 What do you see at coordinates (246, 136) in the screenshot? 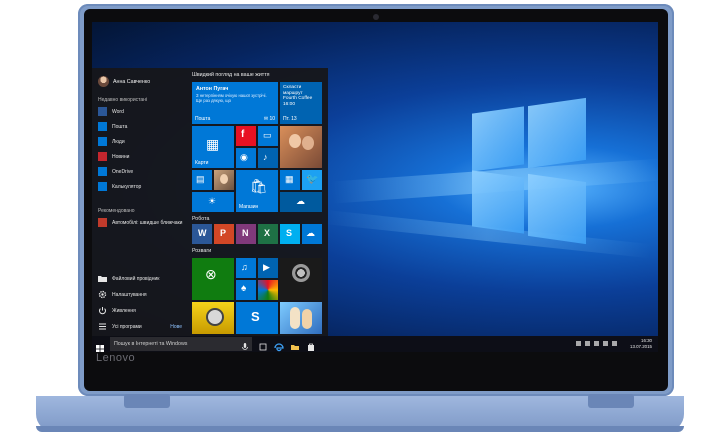
I see `flipboard-tile: f` at bounding box center [246, 136].